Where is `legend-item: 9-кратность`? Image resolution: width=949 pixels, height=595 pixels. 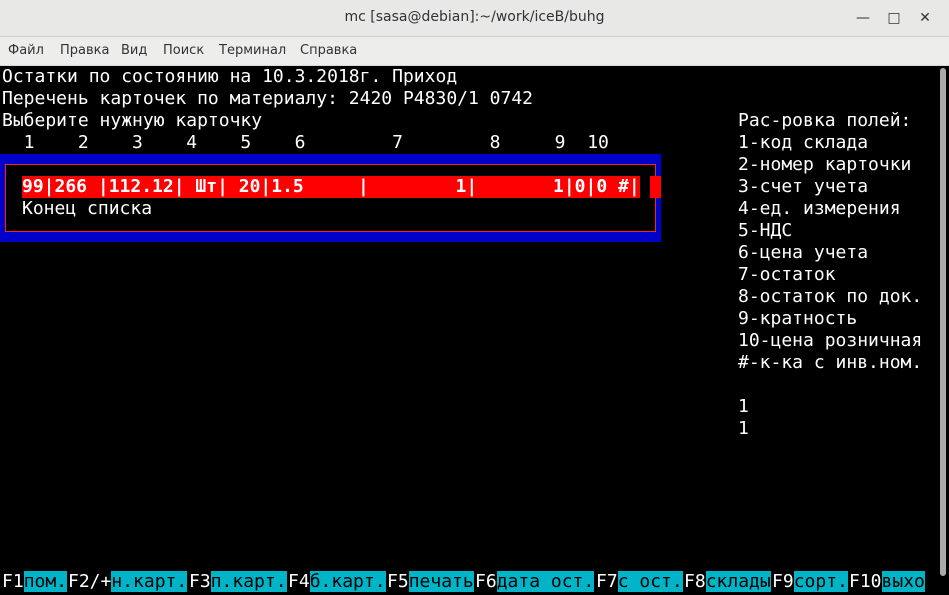
legend-item: 9-кратность is located at coordinates (798, 318).